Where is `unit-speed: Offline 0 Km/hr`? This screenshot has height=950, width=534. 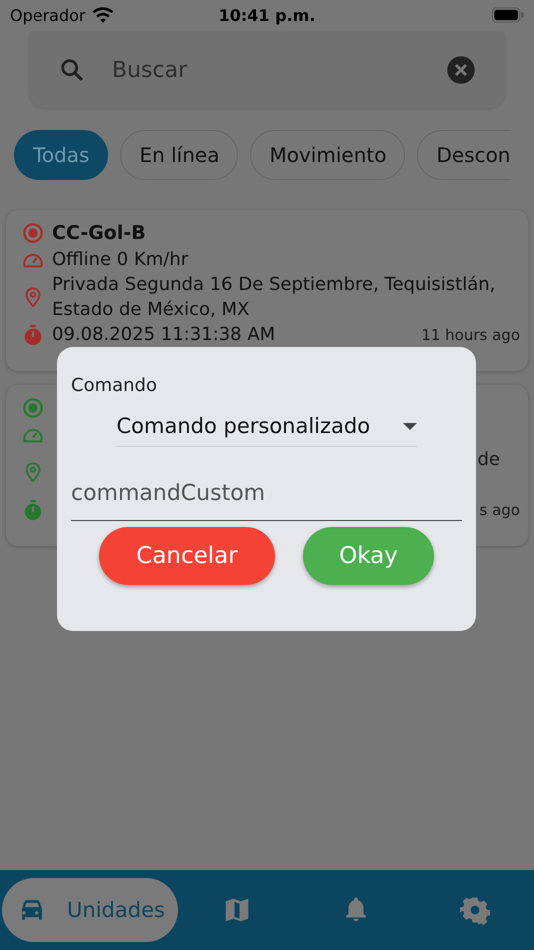
unit-speed: Offline 0 Km/hr is located at coordinates (120, 259).